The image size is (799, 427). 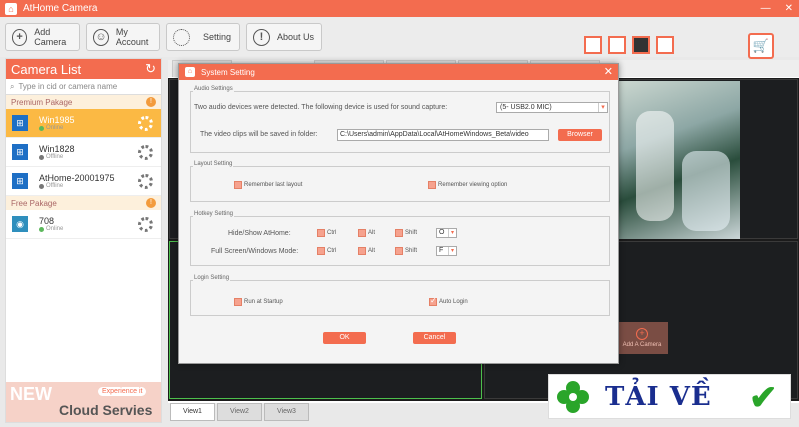 What do you see at coordinates (593, 45) in the screenshot?
I see `layout-1x1-icon` at bounding box center [593, 45].